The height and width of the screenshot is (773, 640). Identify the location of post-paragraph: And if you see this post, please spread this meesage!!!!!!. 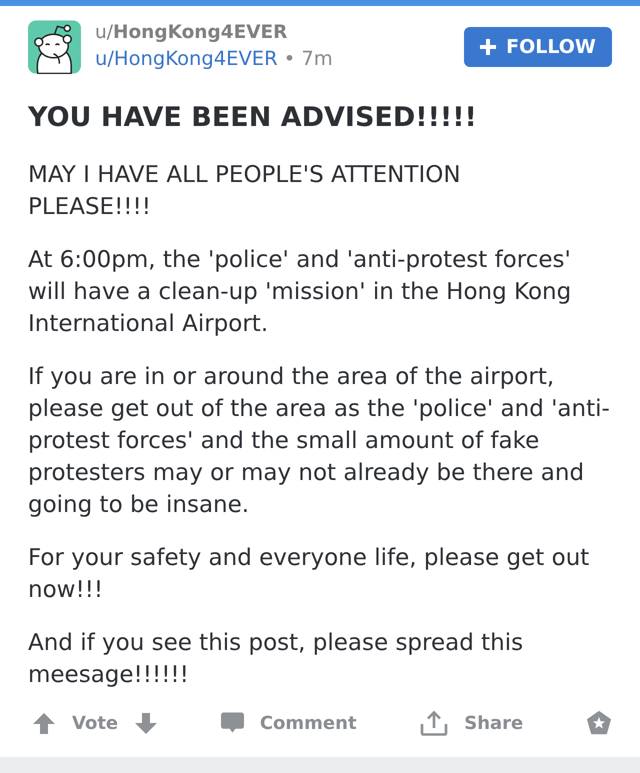
(276, 659).